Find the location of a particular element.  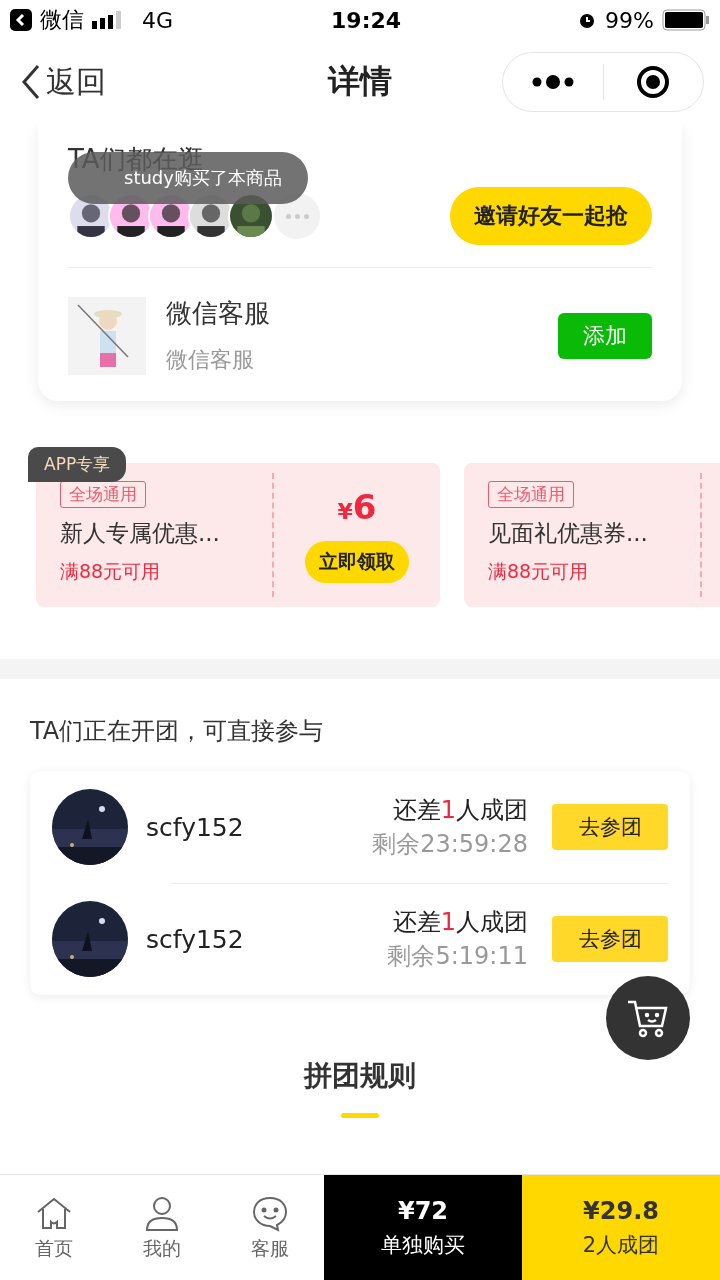

network-label: 4G is located at coordinates (158, 20).